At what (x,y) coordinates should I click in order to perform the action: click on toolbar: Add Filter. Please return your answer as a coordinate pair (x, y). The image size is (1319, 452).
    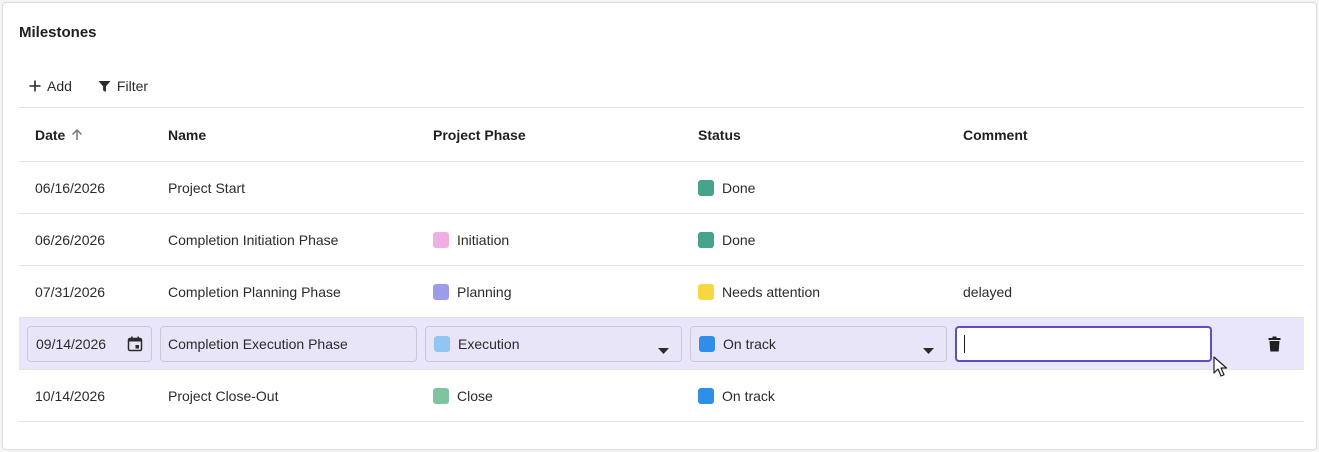
    Looking at the image, I should click on (95, 86).